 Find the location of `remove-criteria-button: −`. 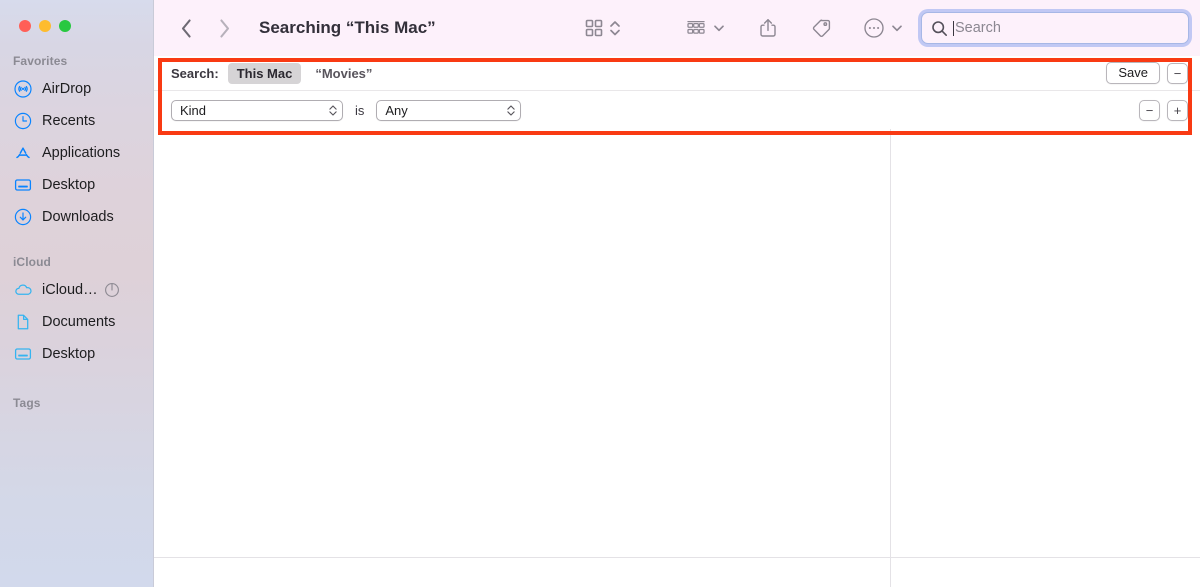

remove-criteria-button: − is located at coordinates (1149, 110).